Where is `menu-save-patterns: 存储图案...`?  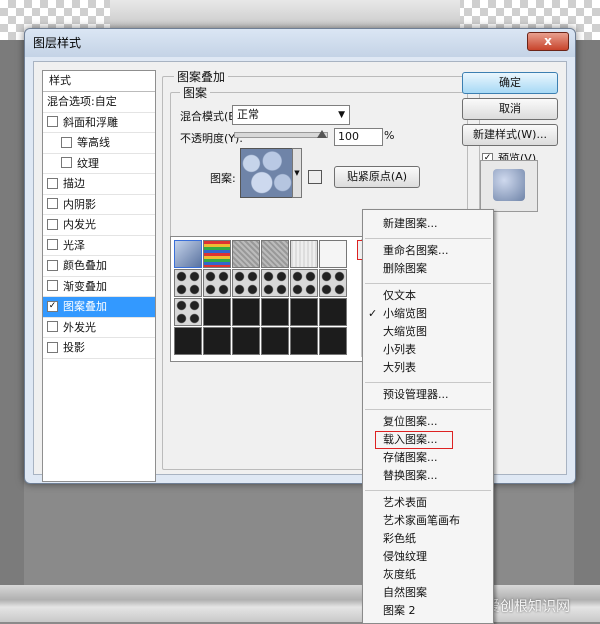
menu-save-patterns: 存储图案... is located at coordinates (428, 458).